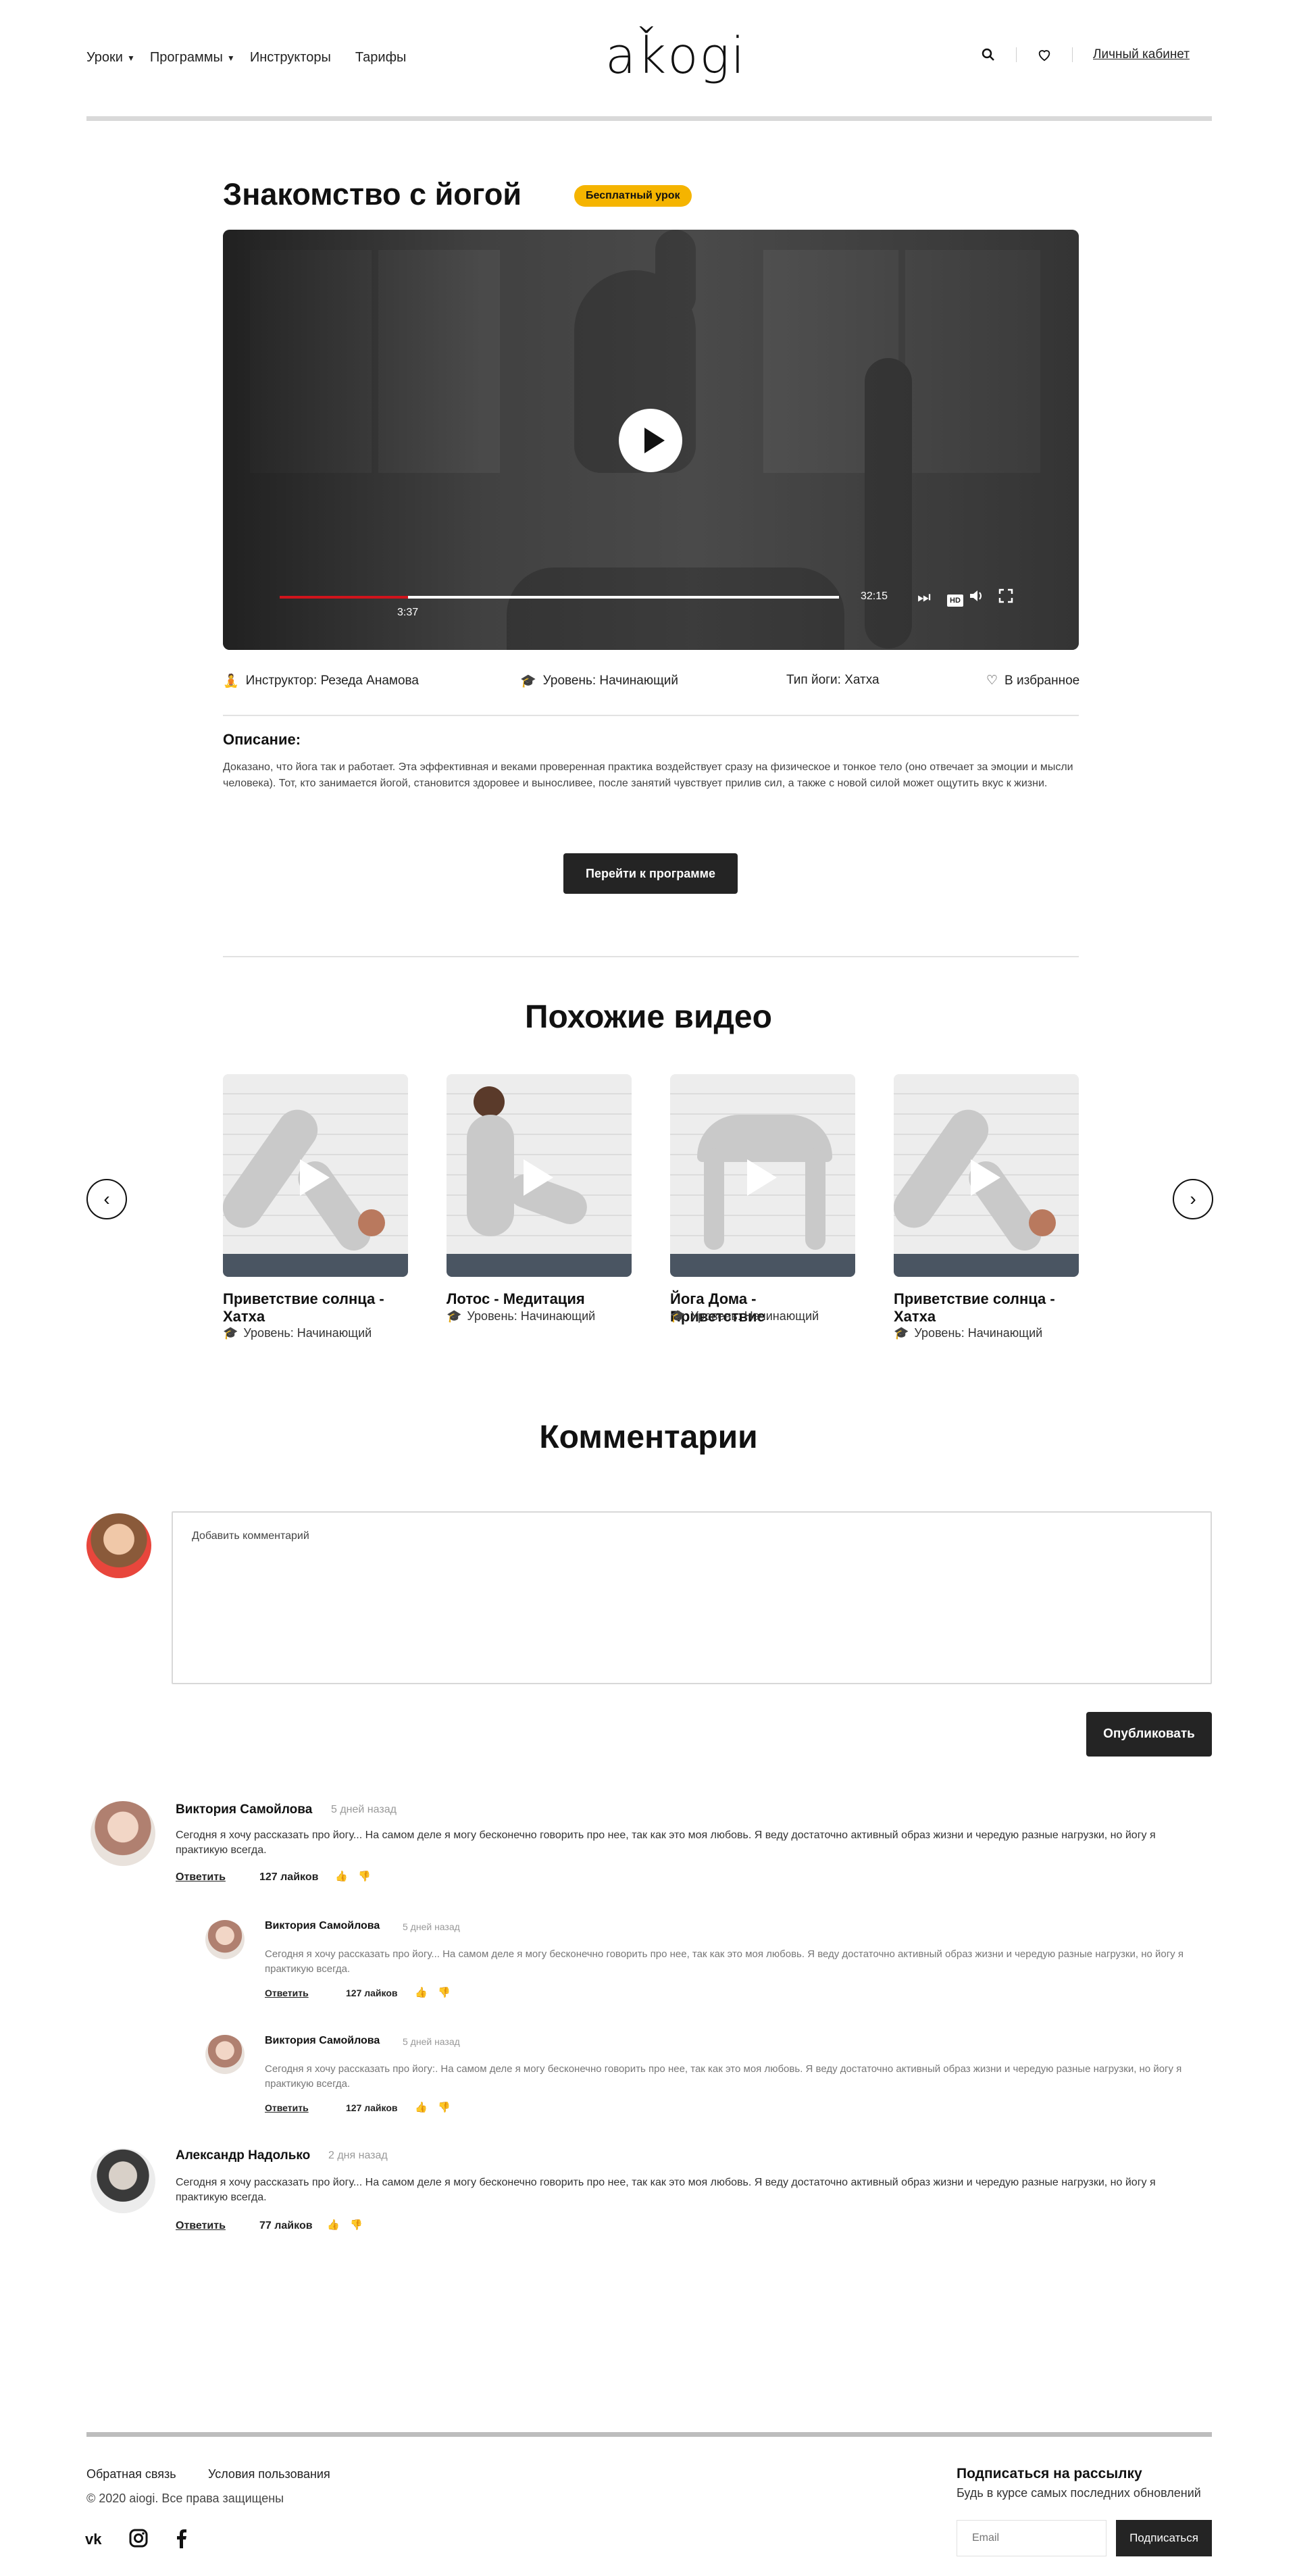 This screenshot has height=2576, width=1297. I want to click on go-to-program-button: Перейти к программе, so click(650, 873).